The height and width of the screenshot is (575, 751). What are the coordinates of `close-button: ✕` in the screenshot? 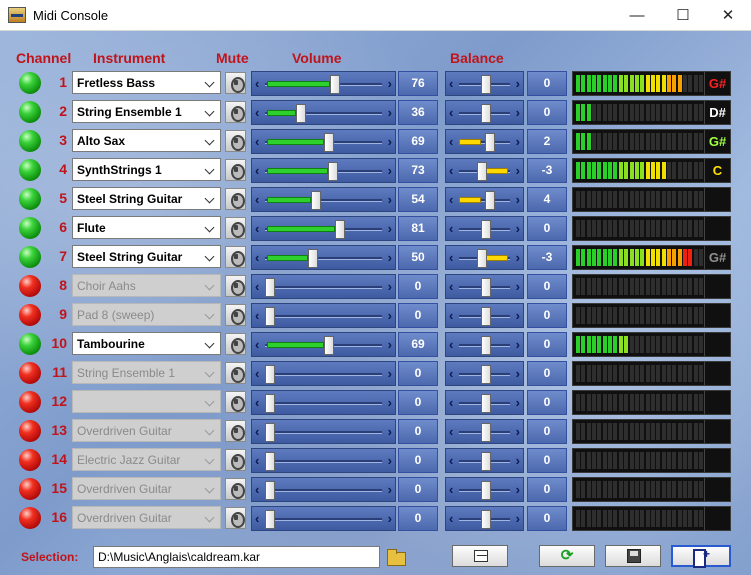 It's located at (728, 15).